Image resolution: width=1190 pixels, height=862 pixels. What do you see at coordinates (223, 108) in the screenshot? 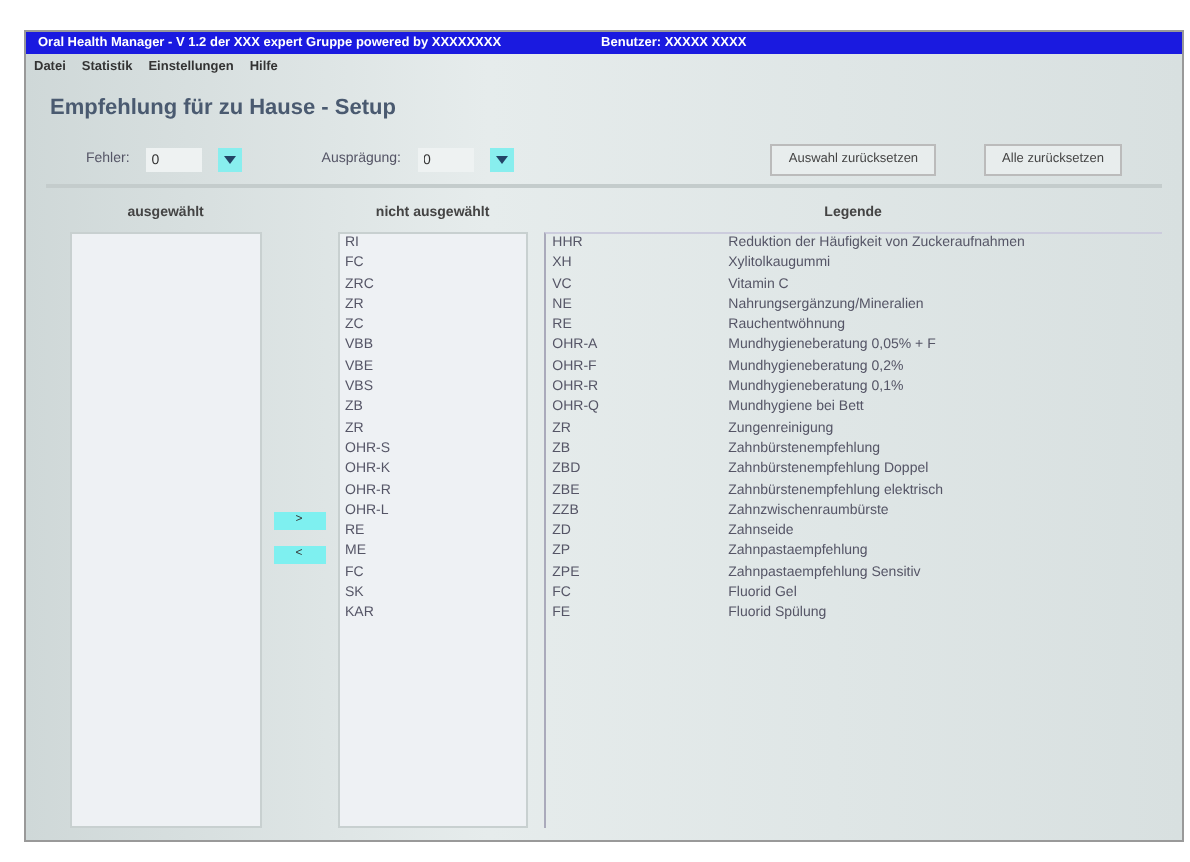
I see `page-heading: Empfehlung für zu Hause - Setup` at bounding box center [223, 108].